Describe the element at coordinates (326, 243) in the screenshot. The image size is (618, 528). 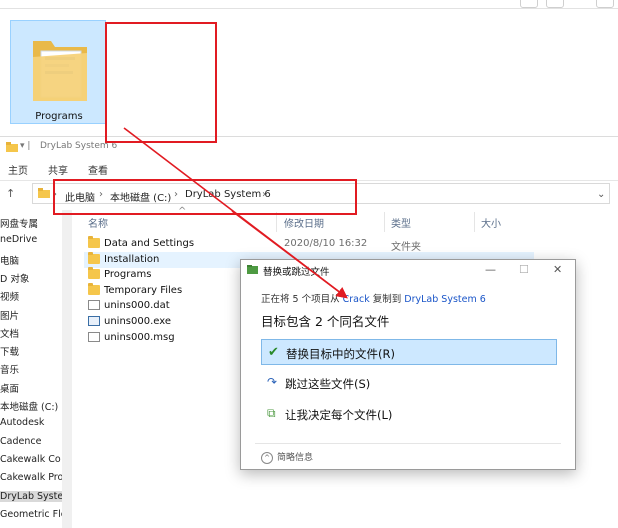
I see `file-date: 2020/8/10 16:32` at that location.